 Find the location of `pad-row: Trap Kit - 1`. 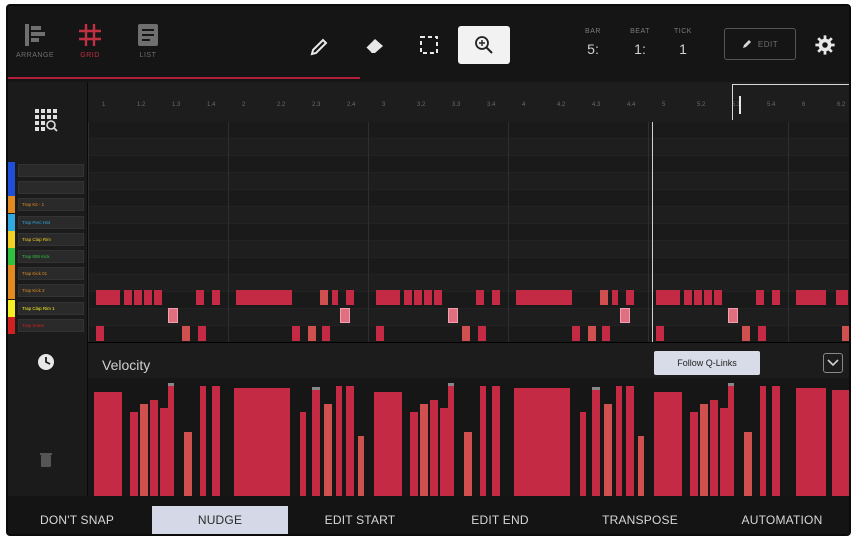

pad-row: Trap Kit - 1 is located at coordinates (48, 205).